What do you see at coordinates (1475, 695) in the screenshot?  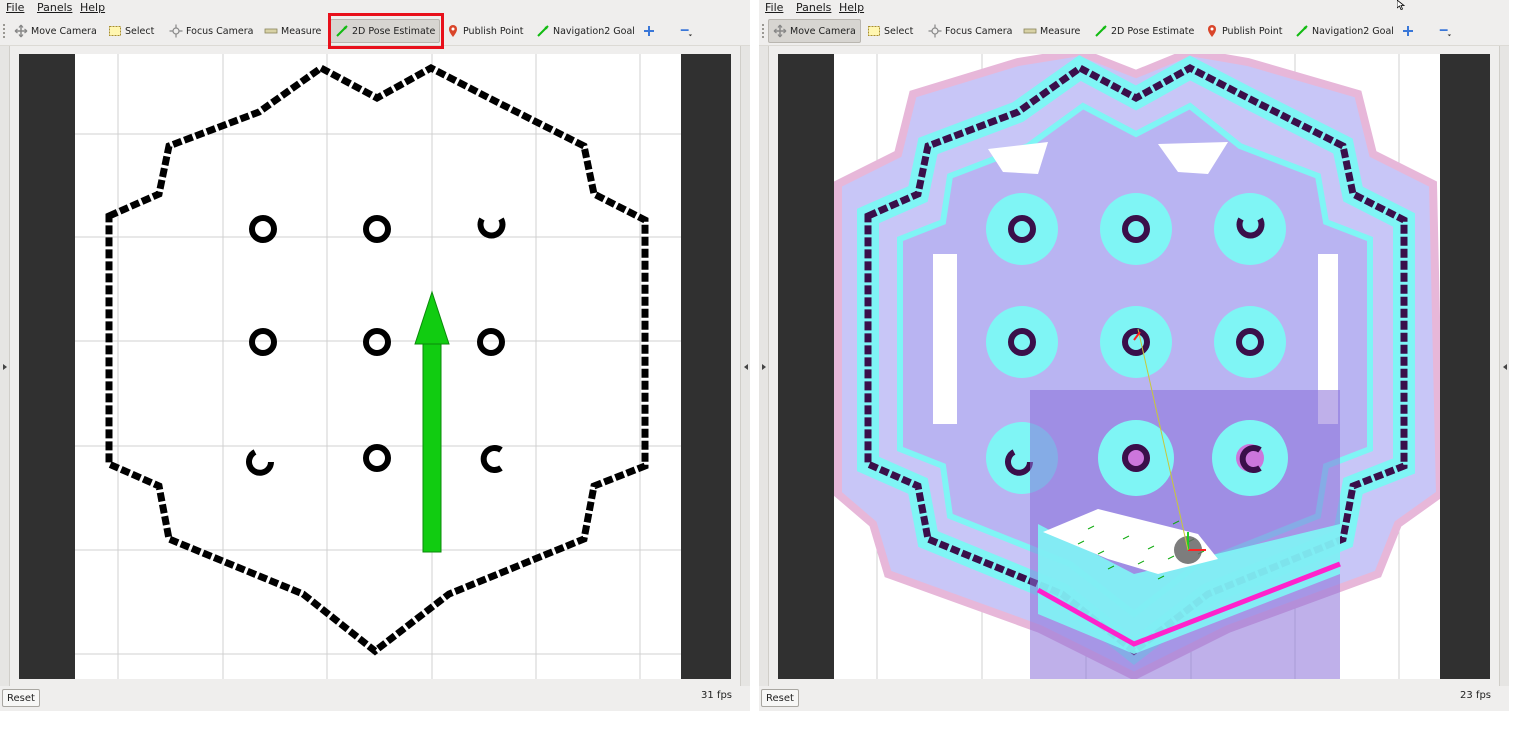 I see `fps-counter: 23 fps` at bounding box center [1475, 695].